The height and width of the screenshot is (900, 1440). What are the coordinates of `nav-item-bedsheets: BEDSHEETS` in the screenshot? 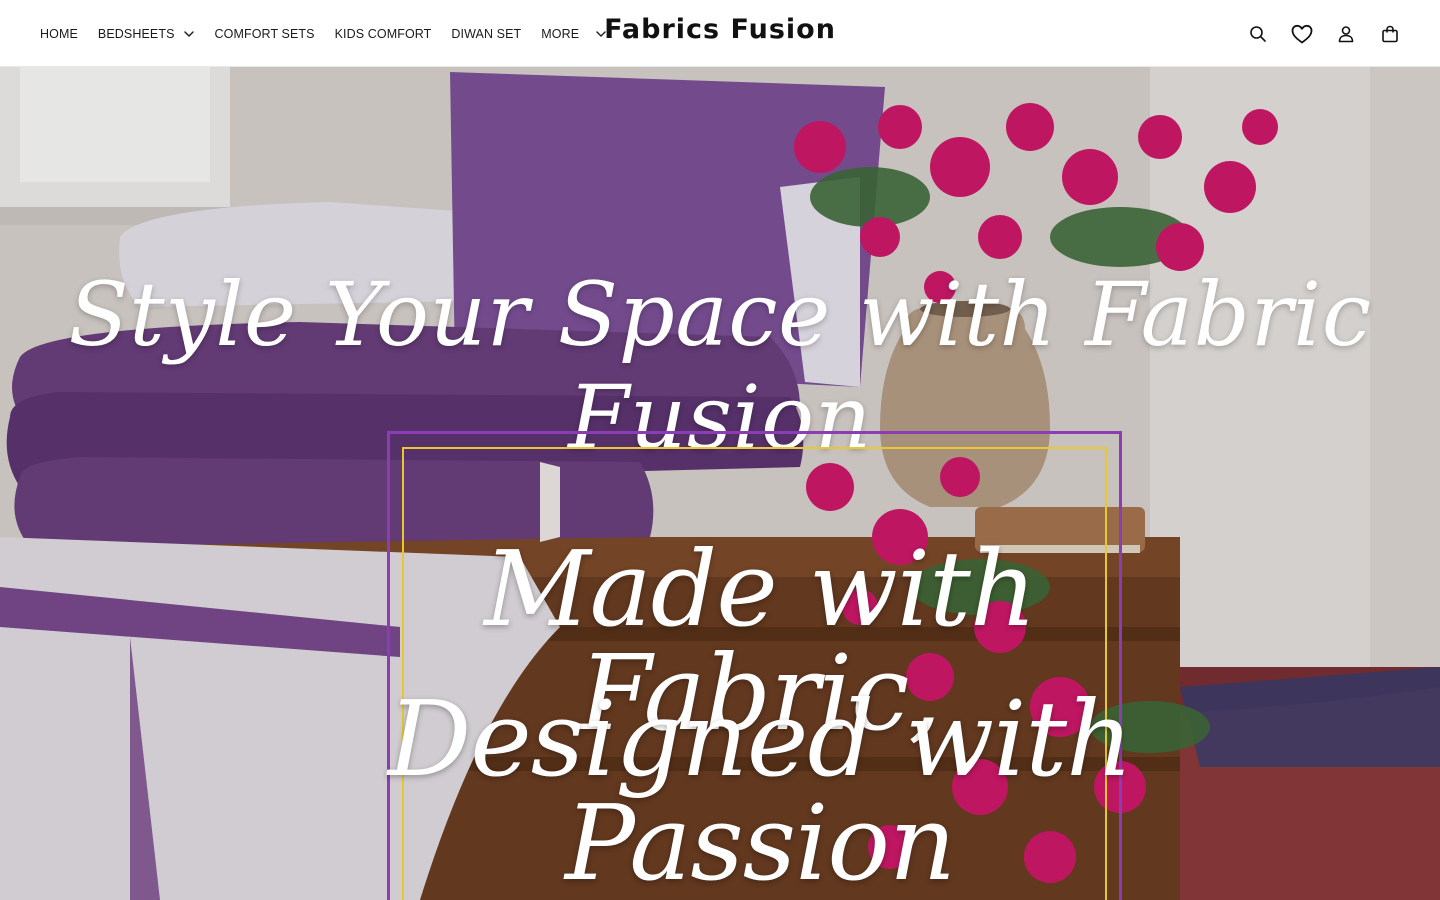 It's located at (146, 34).